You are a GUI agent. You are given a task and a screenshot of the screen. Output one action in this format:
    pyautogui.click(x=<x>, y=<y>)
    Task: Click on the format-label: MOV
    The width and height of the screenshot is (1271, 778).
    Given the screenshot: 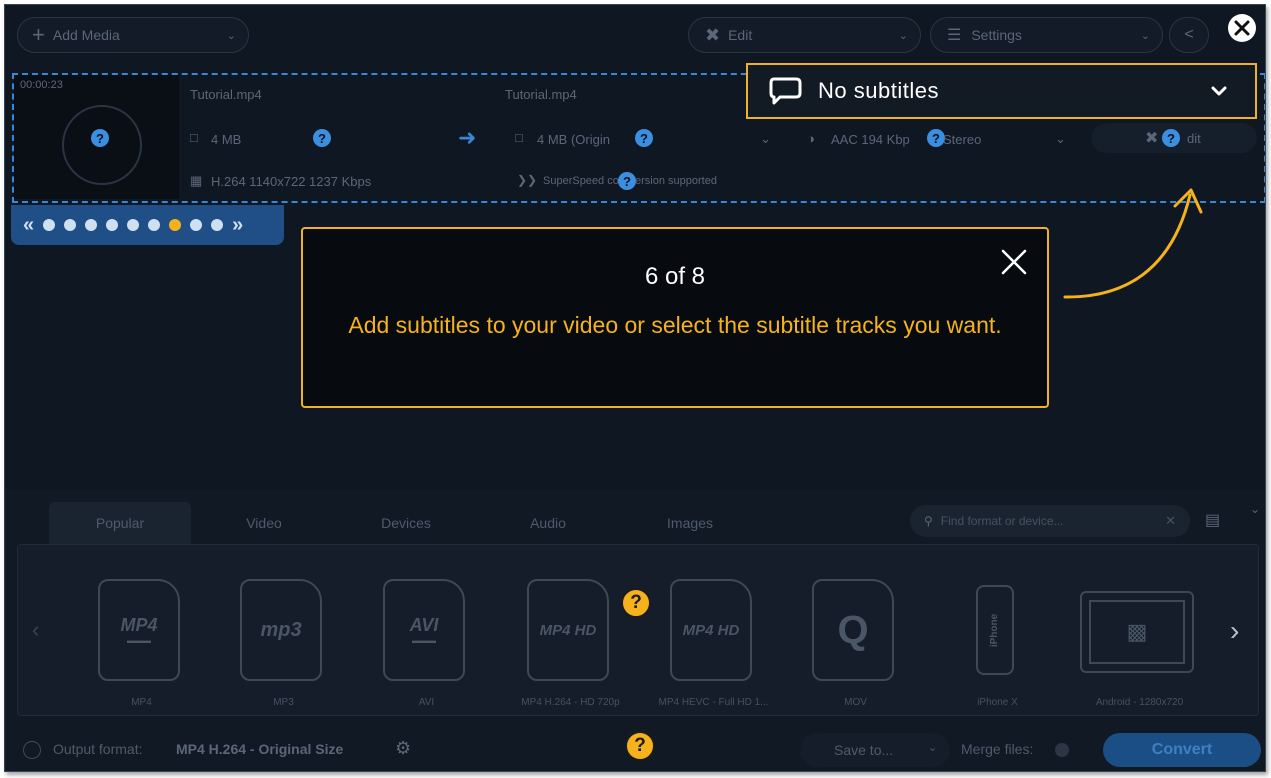 What is the action you would take?
    pyautogui.click(x=855, y=702)
    